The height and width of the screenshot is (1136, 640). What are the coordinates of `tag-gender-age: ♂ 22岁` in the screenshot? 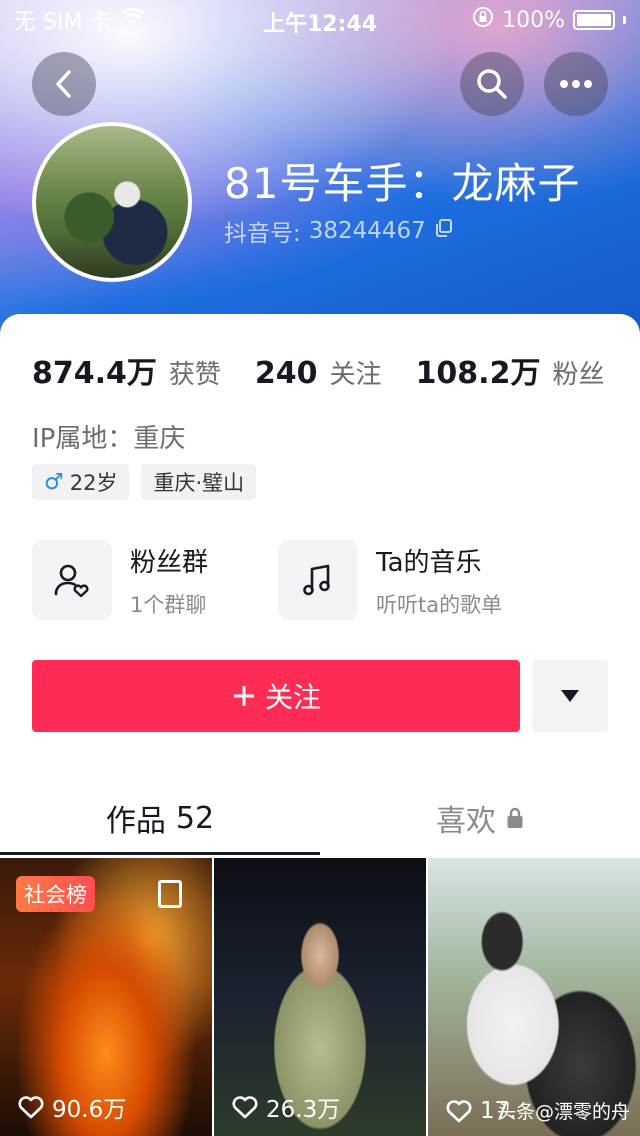 It's located at (81, 482).